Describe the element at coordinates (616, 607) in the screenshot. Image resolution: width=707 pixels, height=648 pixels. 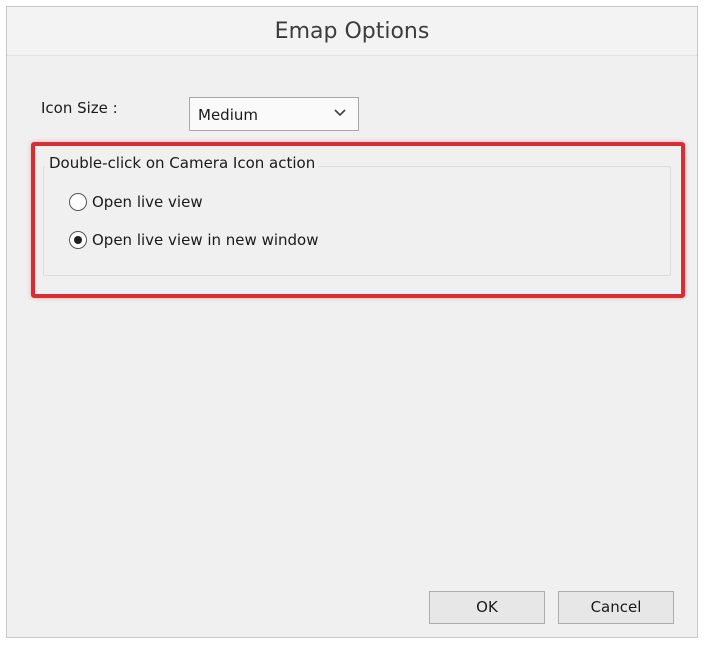
I see `cancel-button: Cancel` at that location.